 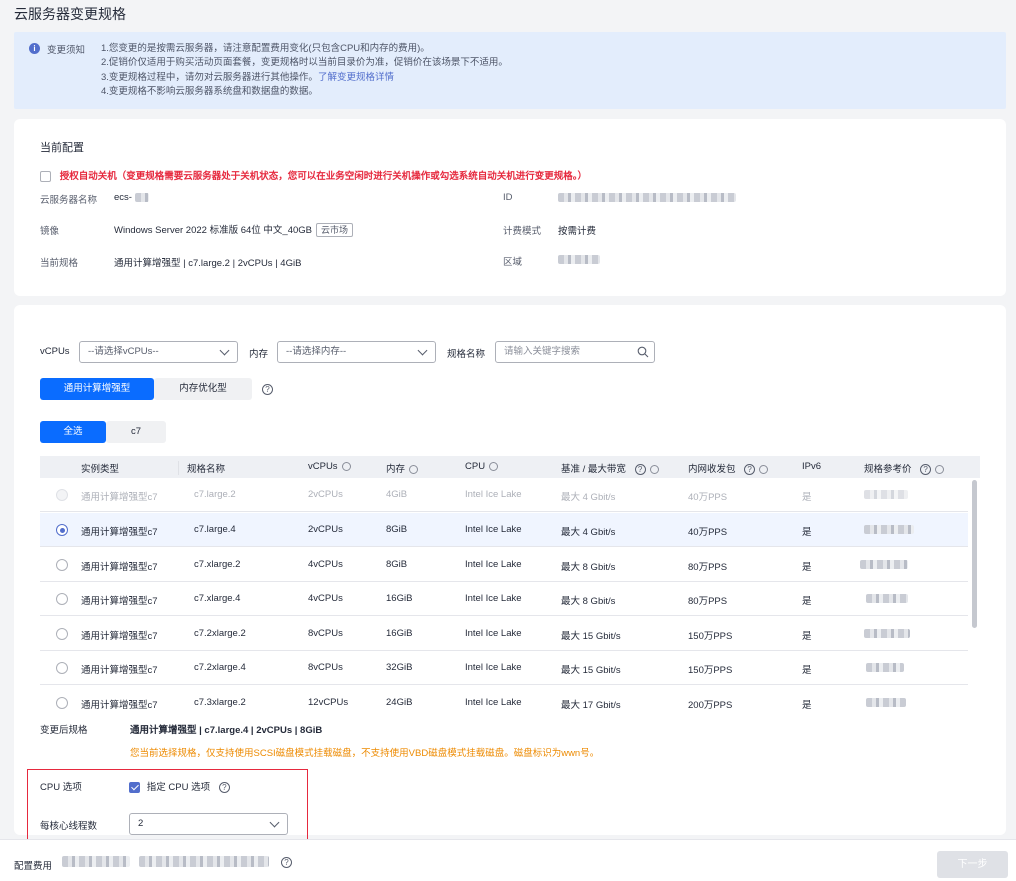 What do you see at coordinates (66, 50) in the screenshot?
I see `notice-label: 变更须知` at bounding box center [66, 50].